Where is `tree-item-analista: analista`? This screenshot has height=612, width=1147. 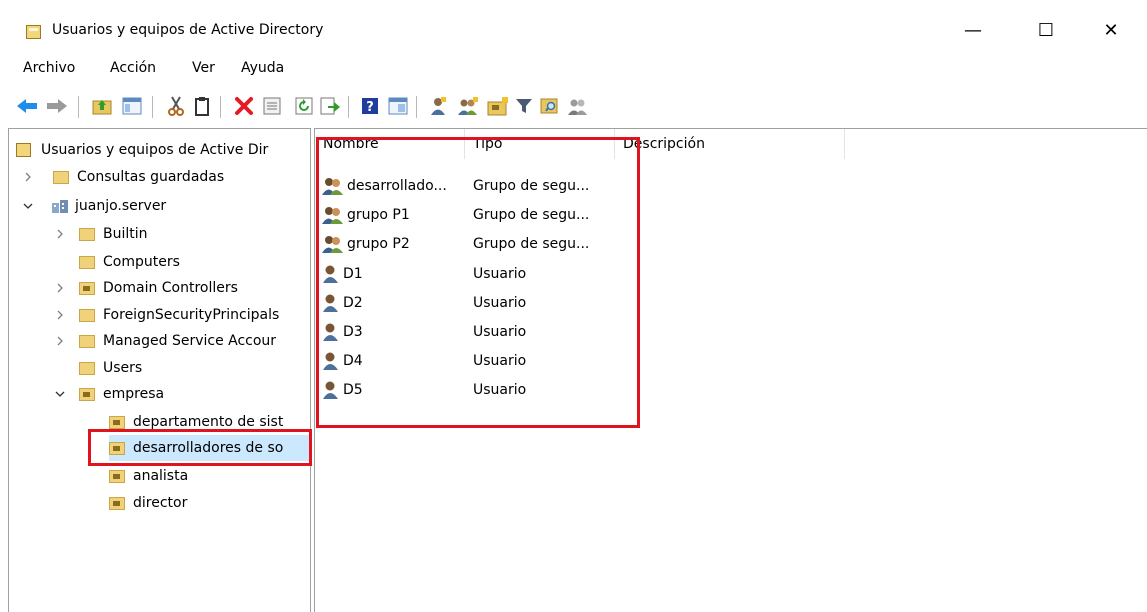 tree-item-analista: analista is located at coordinates (148, 476).